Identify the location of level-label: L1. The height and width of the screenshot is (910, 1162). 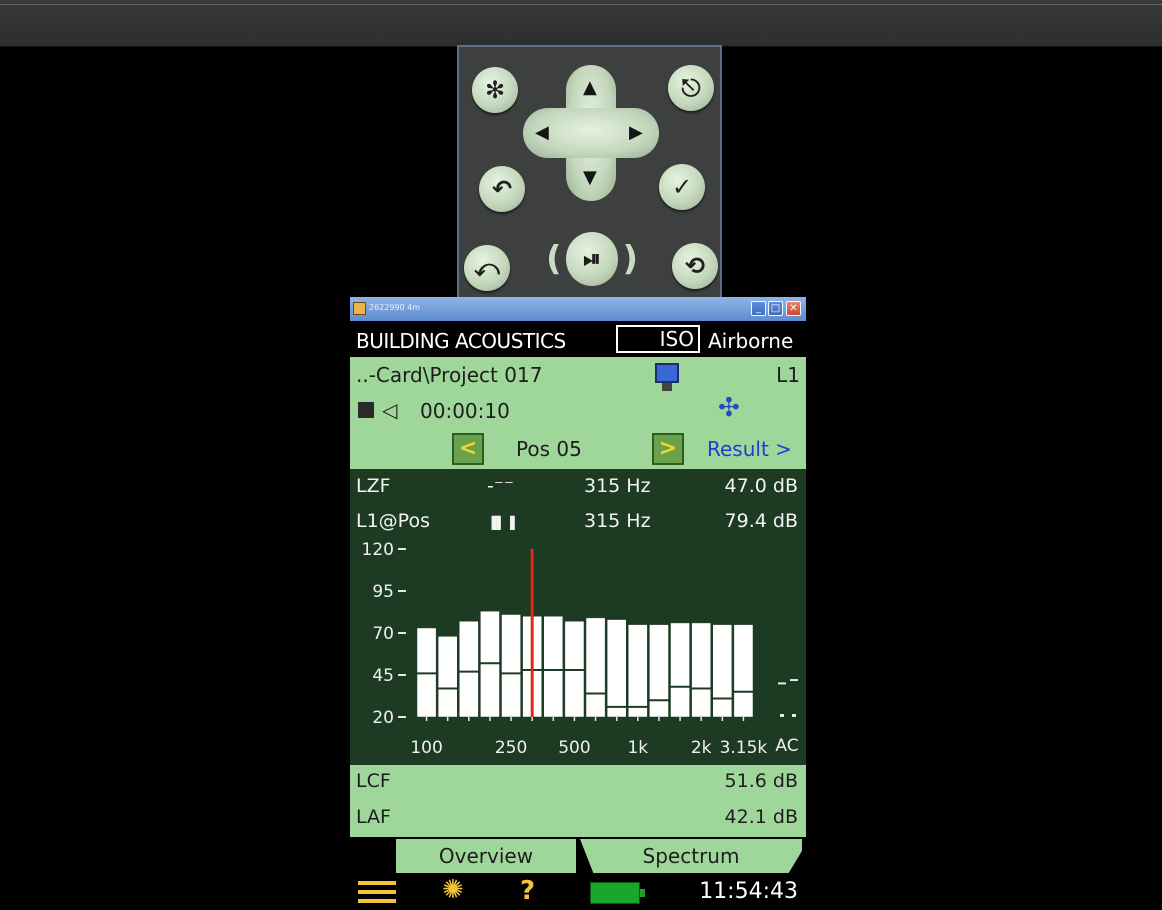
(788, 375).